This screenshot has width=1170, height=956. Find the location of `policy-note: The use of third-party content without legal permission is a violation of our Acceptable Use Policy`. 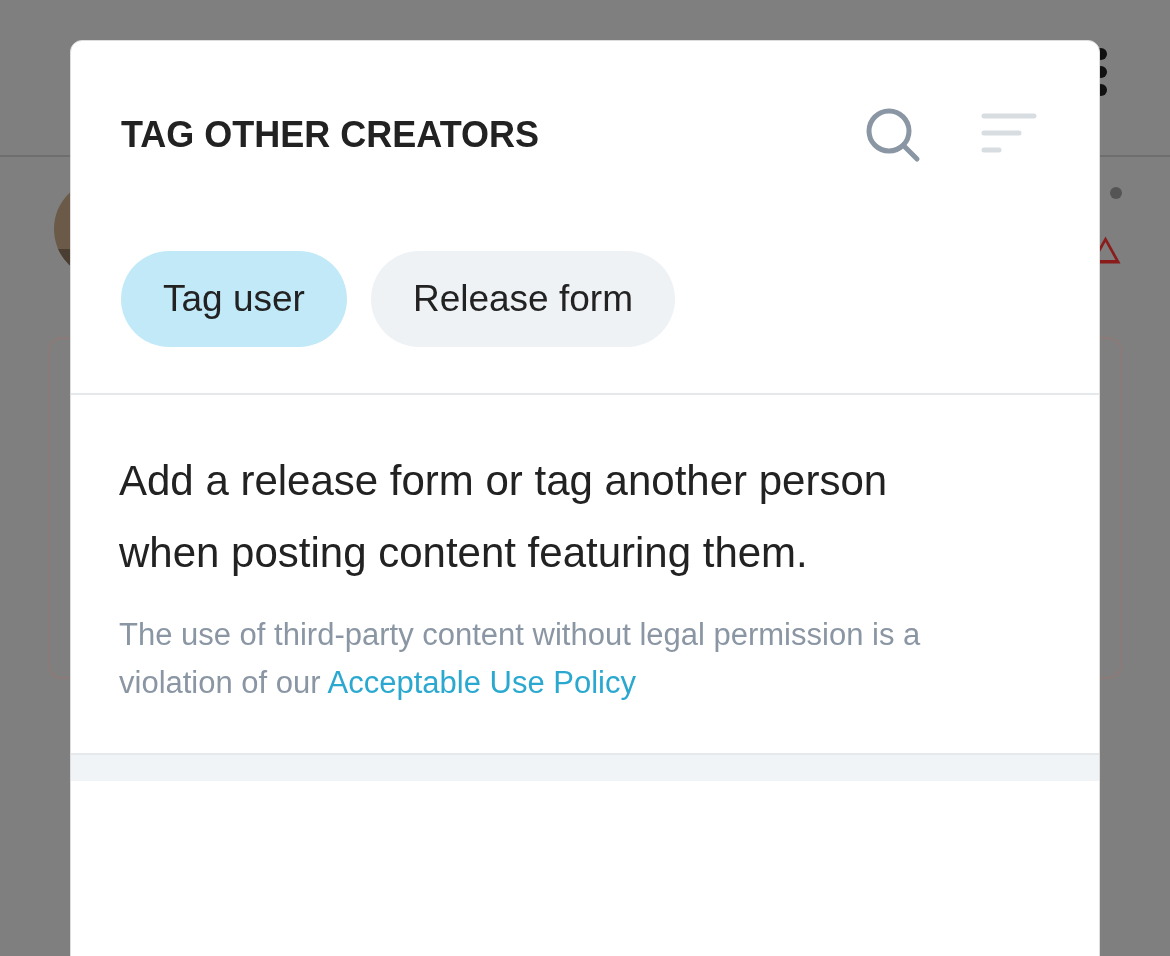

policy-note: The use of third-party content without legal permission is a violation of our Acceptable Use Policy is located at coordinates (520, 659).